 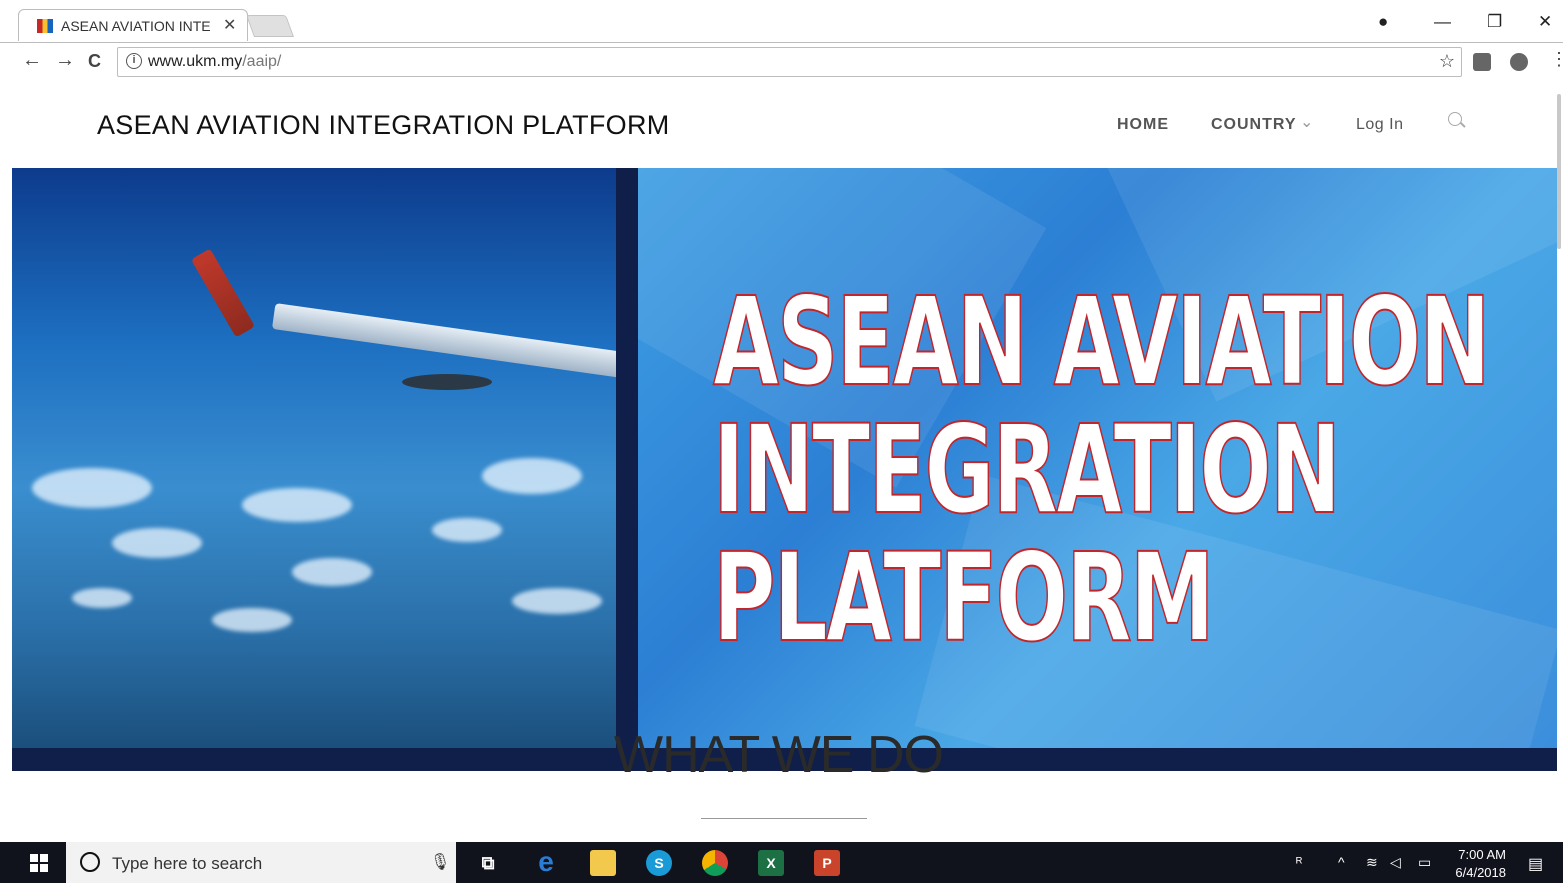 I want to click on browser-tab: ASEAN AVIATION INTEGR ✕, so click(x=133, y=25).